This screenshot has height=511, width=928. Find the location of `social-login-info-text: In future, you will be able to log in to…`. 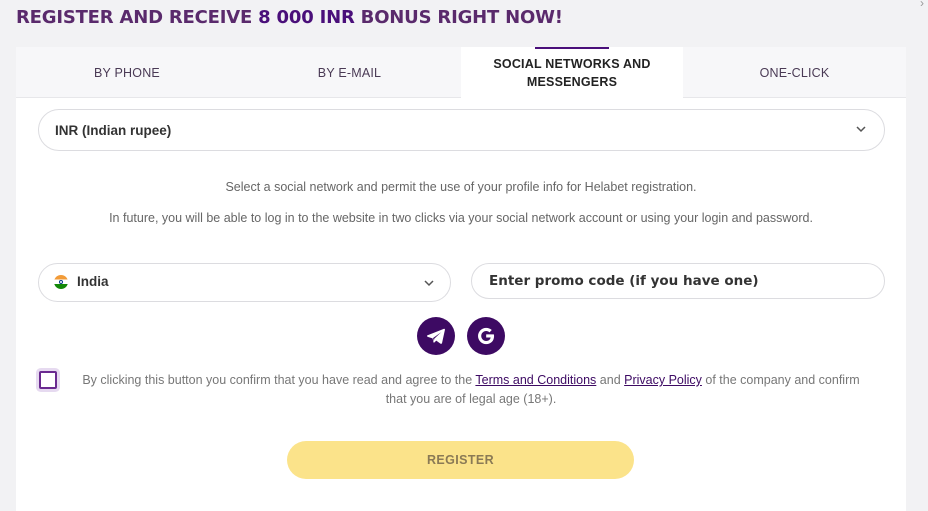

social-login-info-text: In future, you will be able to log in to… is located at coordinates (461, 218).